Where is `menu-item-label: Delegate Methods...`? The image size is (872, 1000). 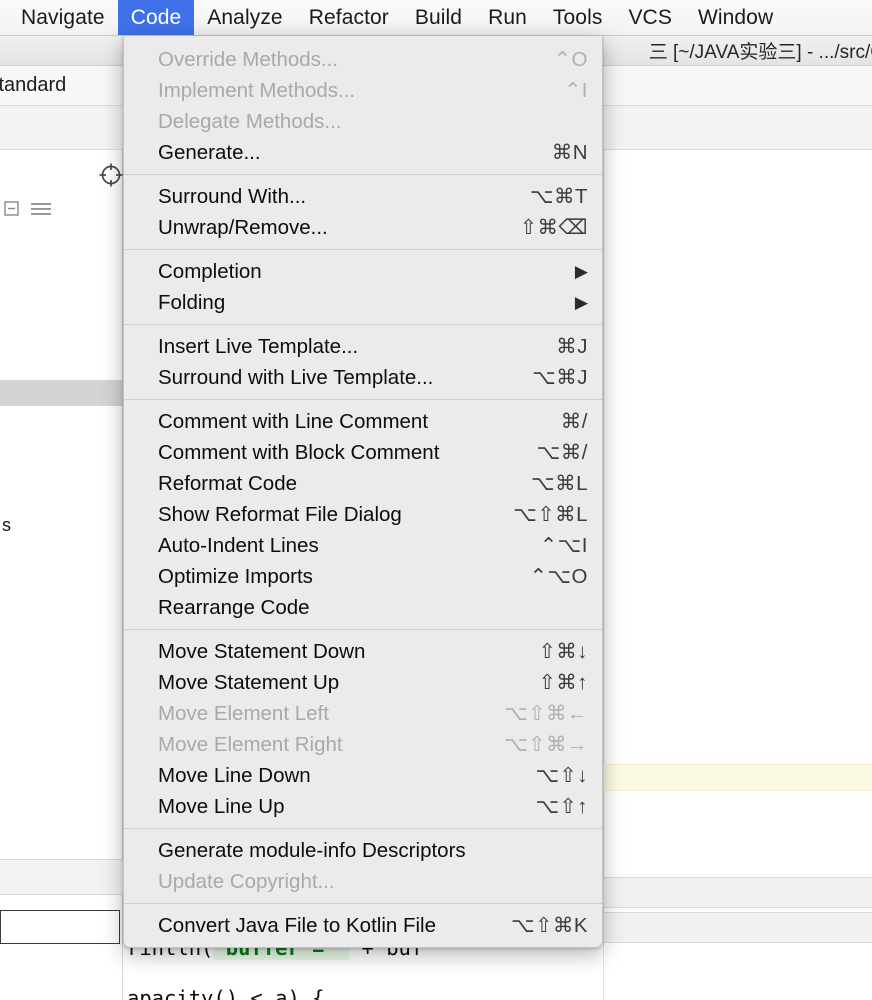
menu-item-label: Delegate Methods... is located at coordinates (250, 121).